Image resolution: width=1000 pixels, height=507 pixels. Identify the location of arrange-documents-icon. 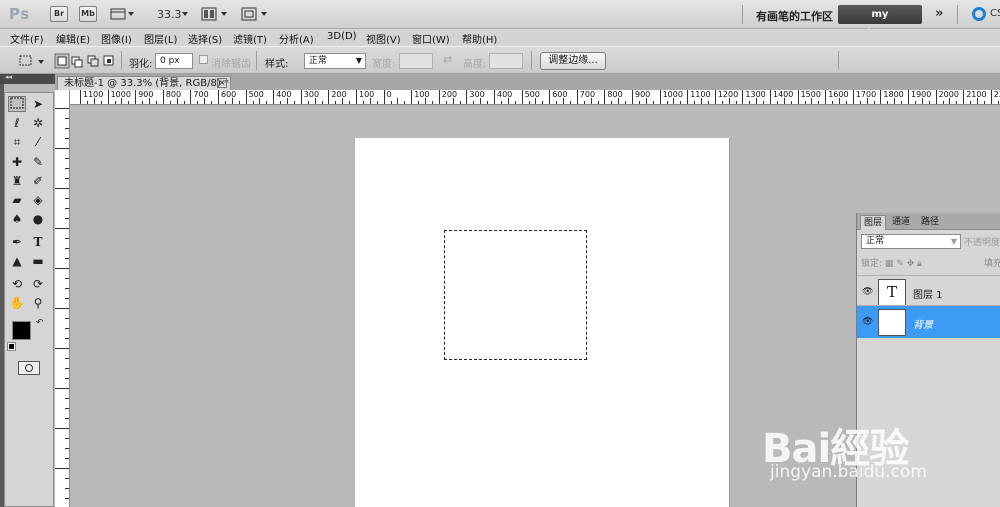
(215, 14).